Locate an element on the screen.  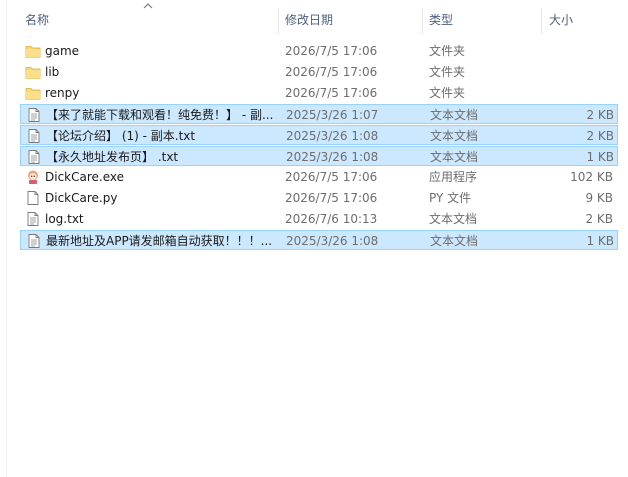
file-type: PY 文件 is located at coordinates (450, 198).